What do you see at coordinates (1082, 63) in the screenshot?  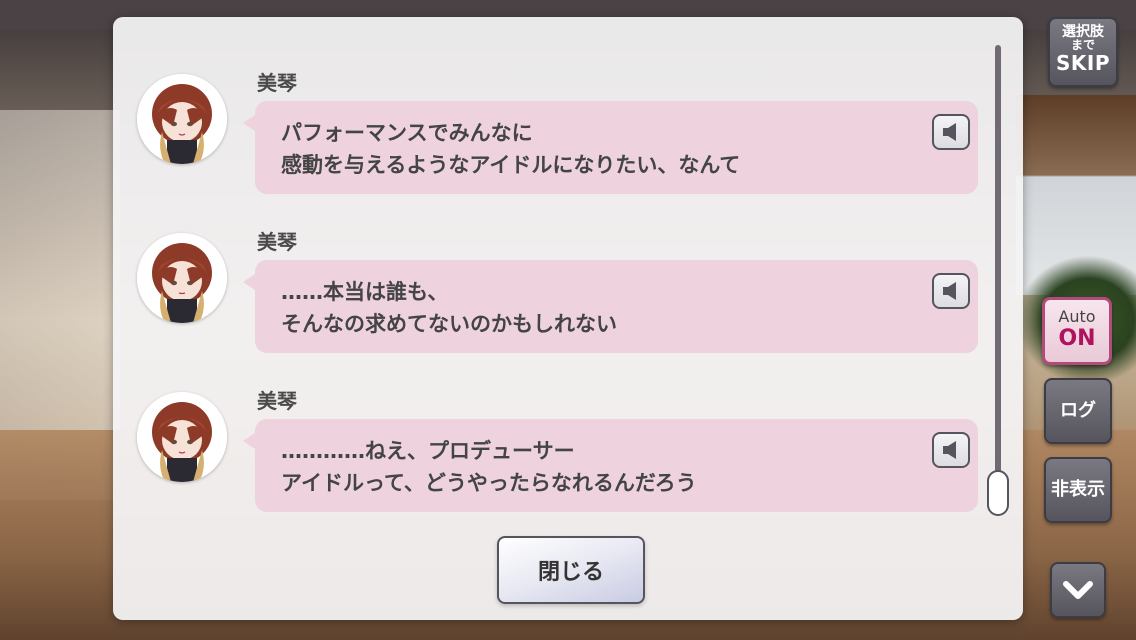 I see `skip-button-main-label: SKIP` at bounding box center [1082, 63].